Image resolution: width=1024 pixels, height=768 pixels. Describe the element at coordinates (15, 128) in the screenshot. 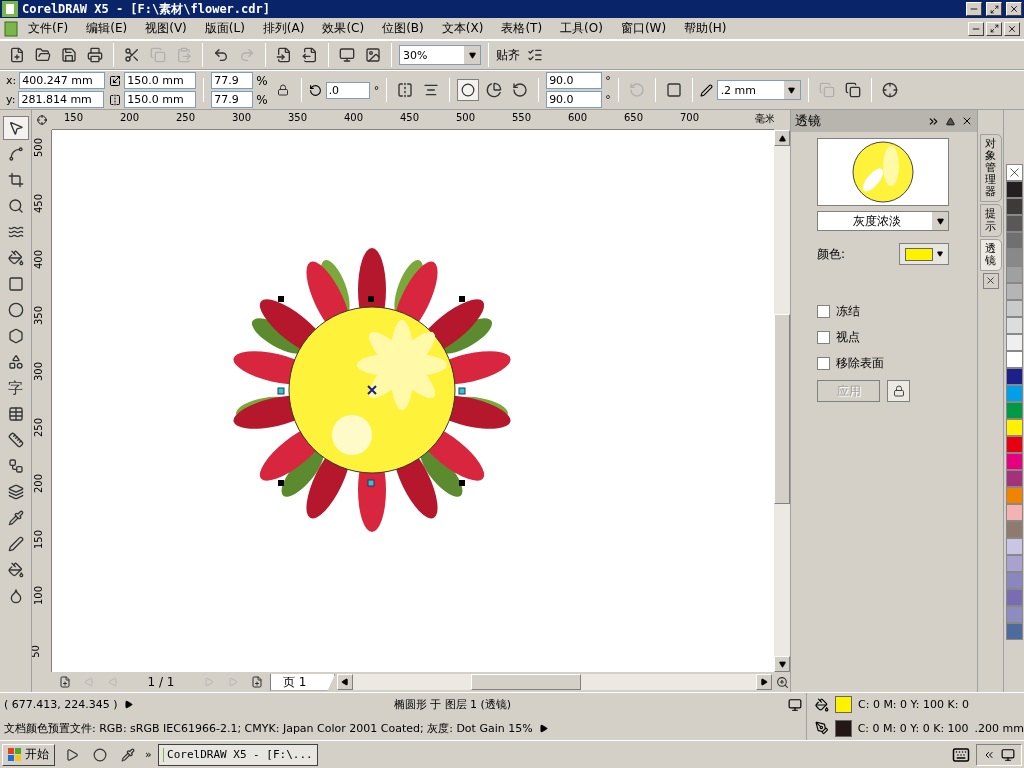

I see `pointer-icon` at that location.